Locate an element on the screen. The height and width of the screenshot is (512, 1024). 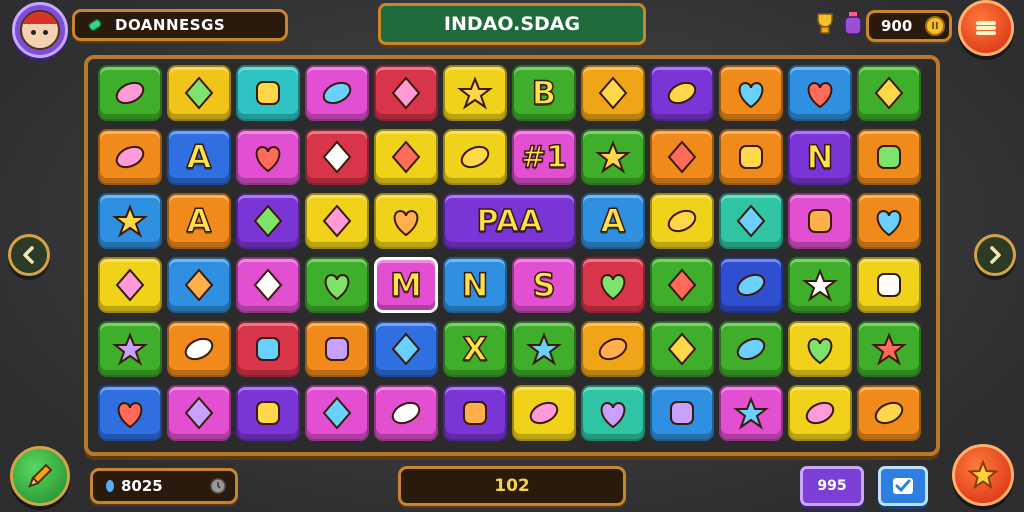
coin-count: 900 is located at coordinates (897, 26).